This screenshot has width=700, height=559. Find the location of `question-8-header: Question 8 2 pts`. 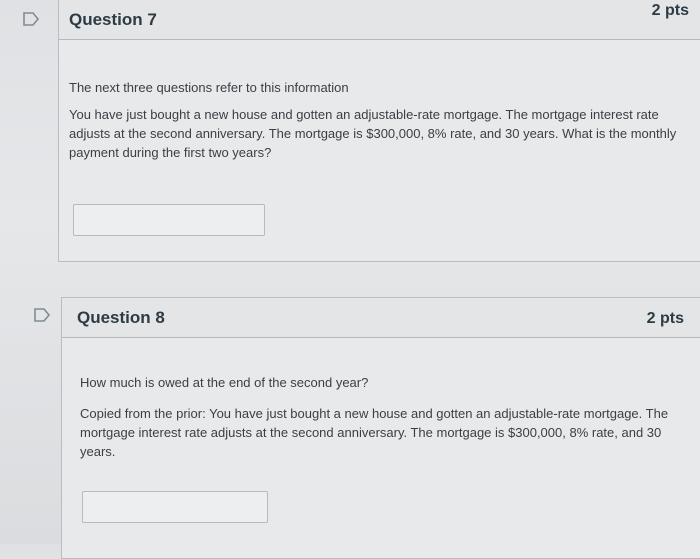

question-8-header: Question 8 2 pts is located at coordinates (381, 318).